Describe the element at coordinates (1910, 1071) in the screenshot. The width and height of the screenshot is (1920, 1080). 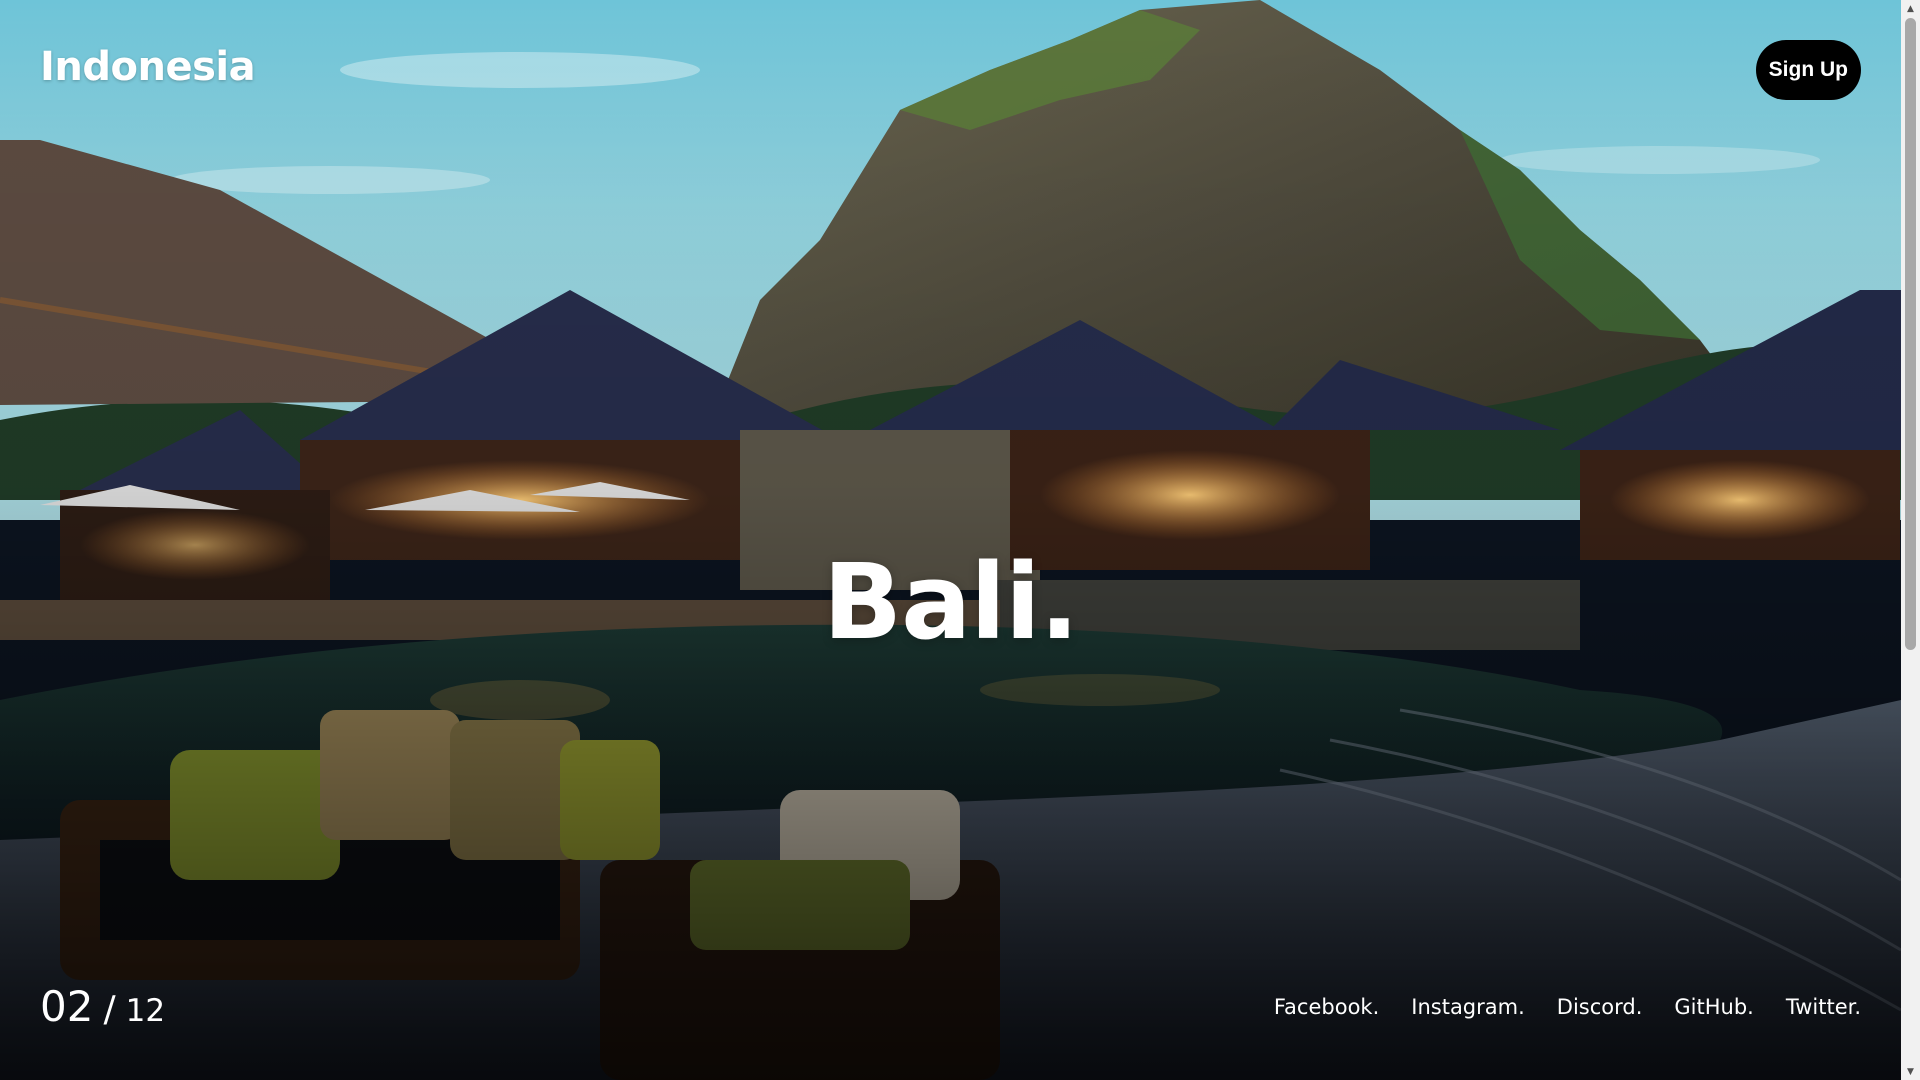
I see `scroll-down-arrow-icon: ▼` at that location.